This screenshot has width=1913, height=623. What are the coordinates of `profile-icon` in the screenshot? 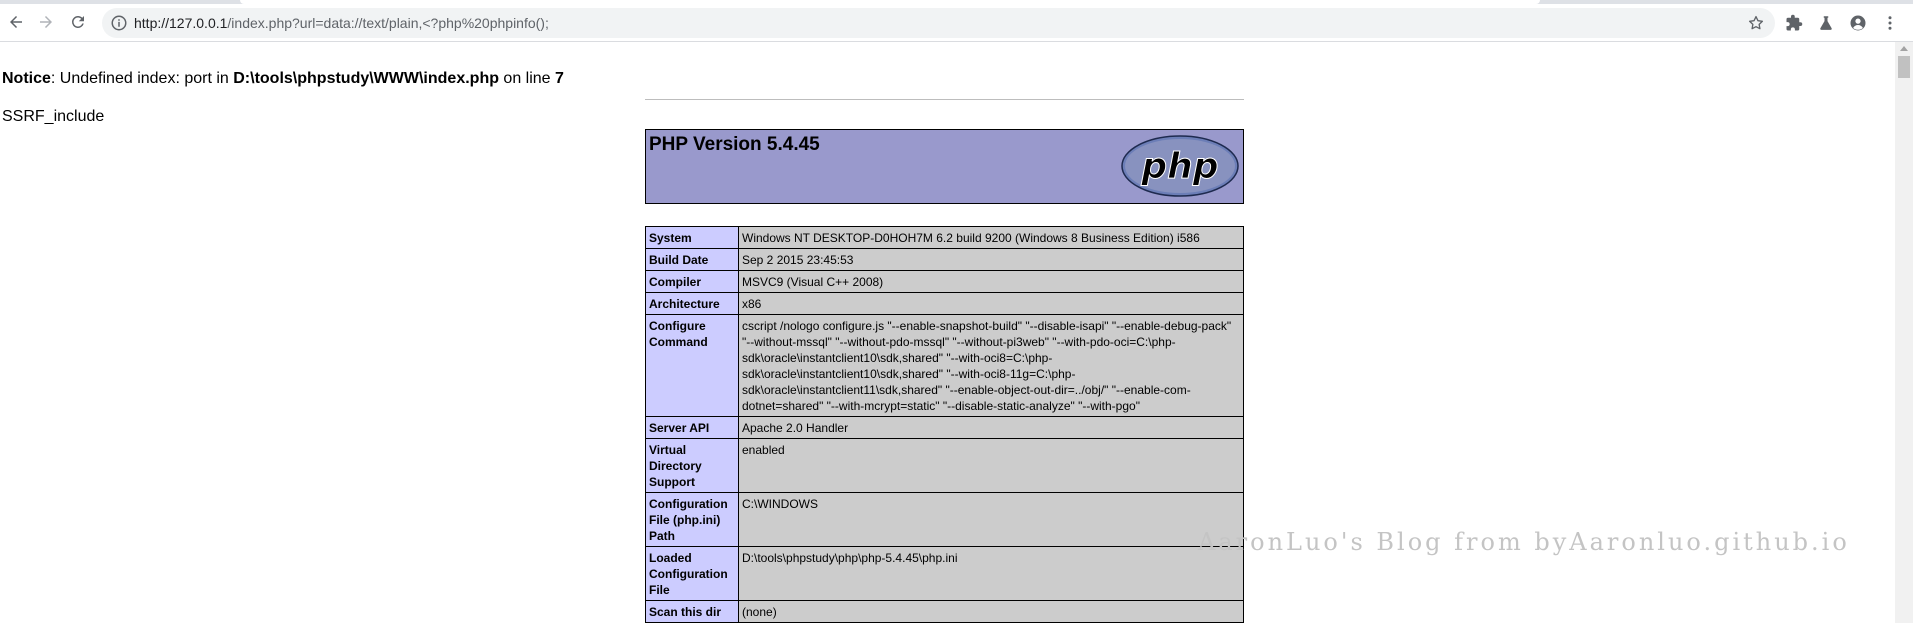 It's located at (1858, 23).